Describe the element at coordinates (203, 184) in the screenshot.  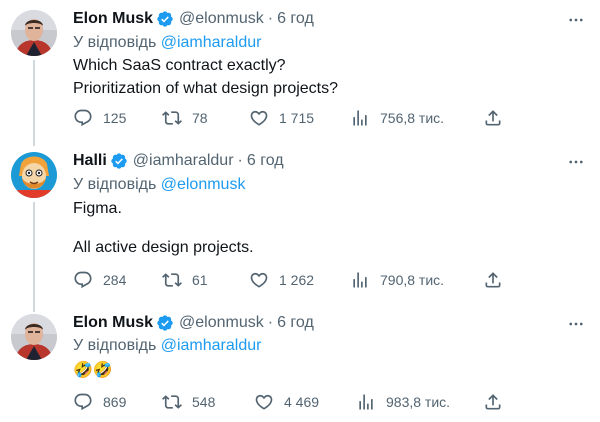
I see `reply-mention-link: @elonmusk` at that location.